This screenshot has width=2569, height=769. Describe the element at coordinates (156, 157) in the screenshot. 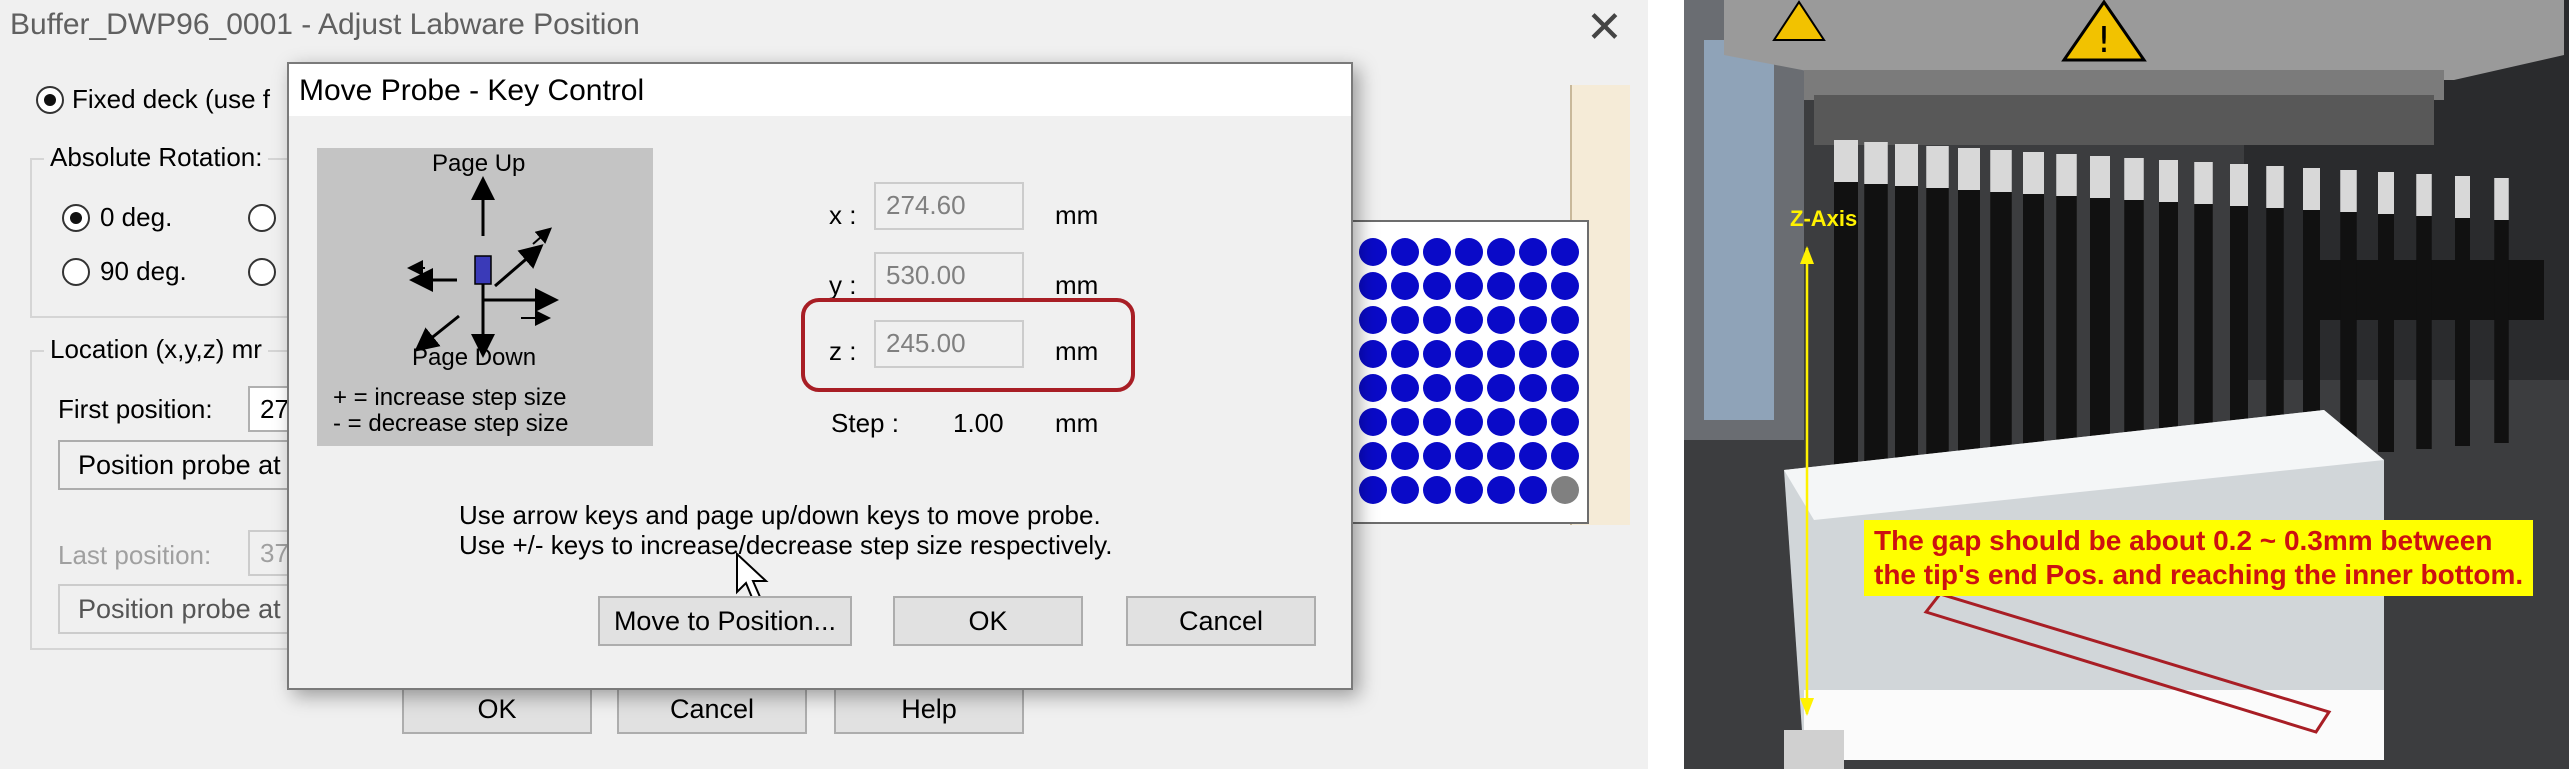

I see `rotation-group-label: Absolute Rotation:` at that location.